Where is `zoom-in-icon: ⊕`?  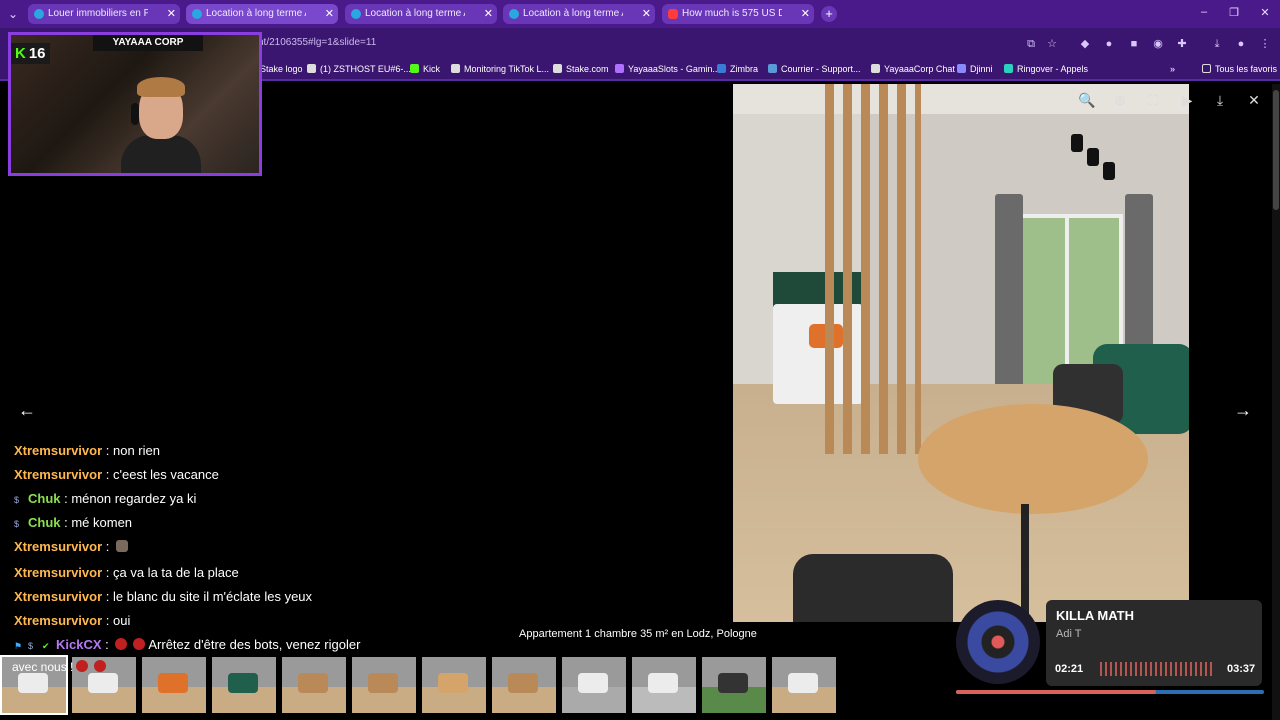
zoom-in-icon: ⊕ is located at coordinates (1120, 100).